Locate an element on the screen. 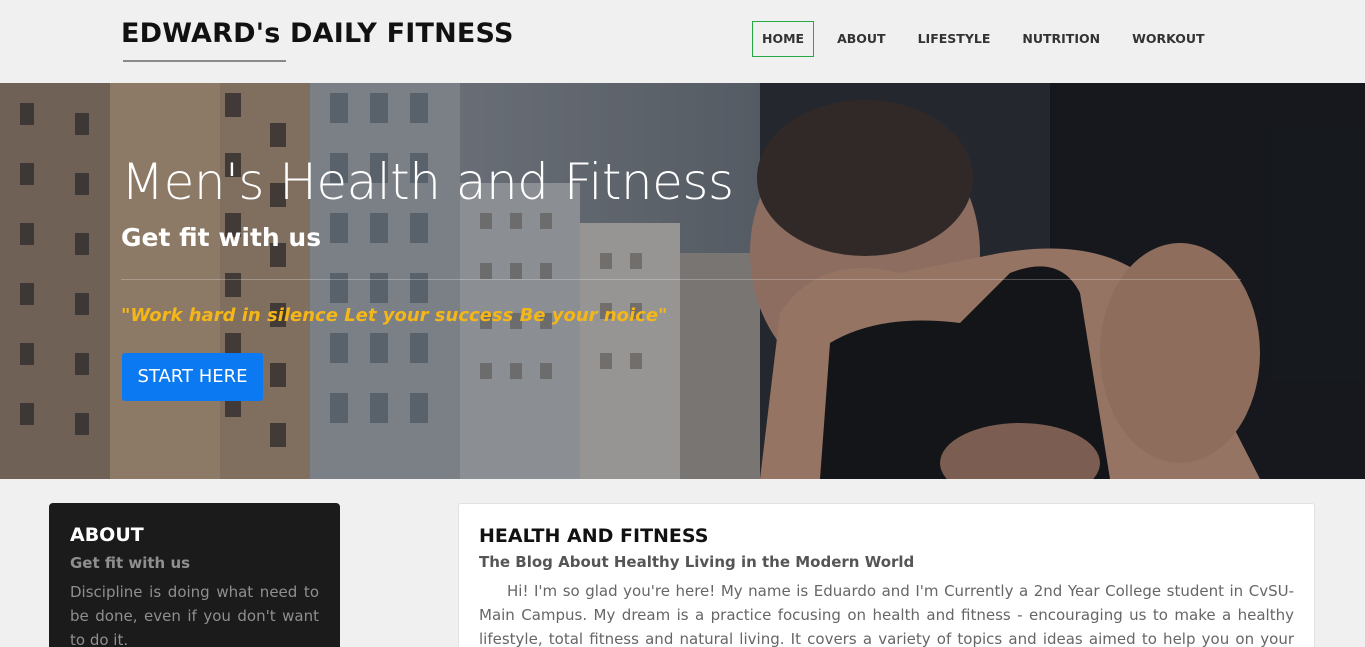 This screenshot has width=1365, height=647. about-subtitle: Get fit with us is located at coordinates (130, 563).